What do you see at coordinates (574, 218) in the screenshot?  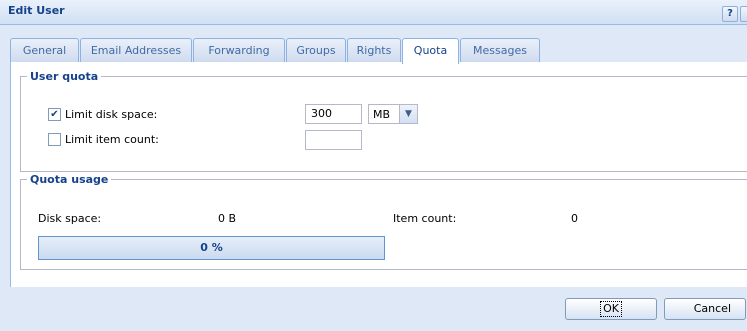 I see `item-count-usage-value: 0` at bounding box center [574, 218].